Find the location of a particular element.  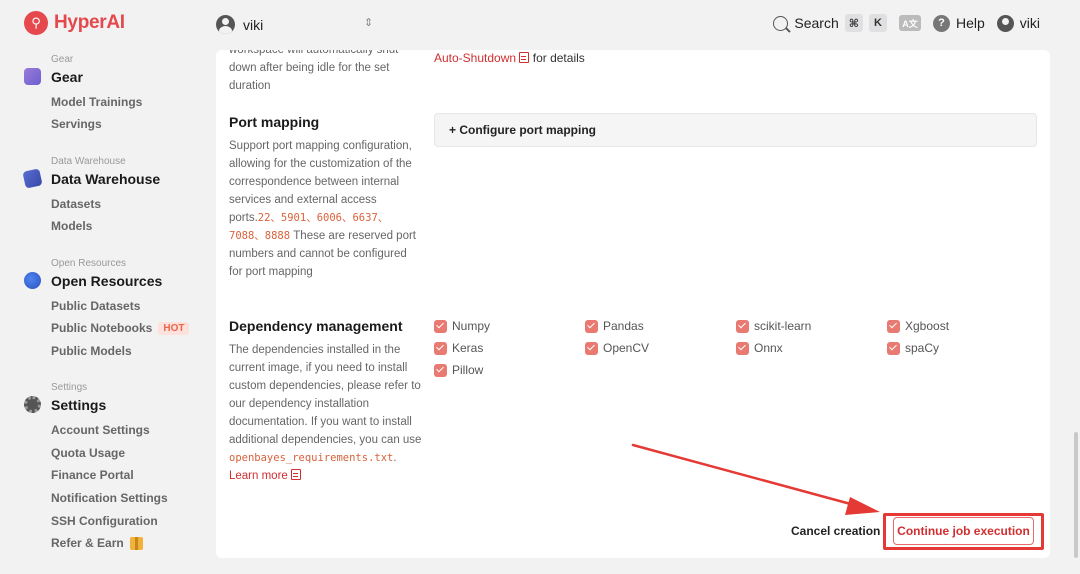

learn-more-link: Learn more is located at coordinates (265, 475).